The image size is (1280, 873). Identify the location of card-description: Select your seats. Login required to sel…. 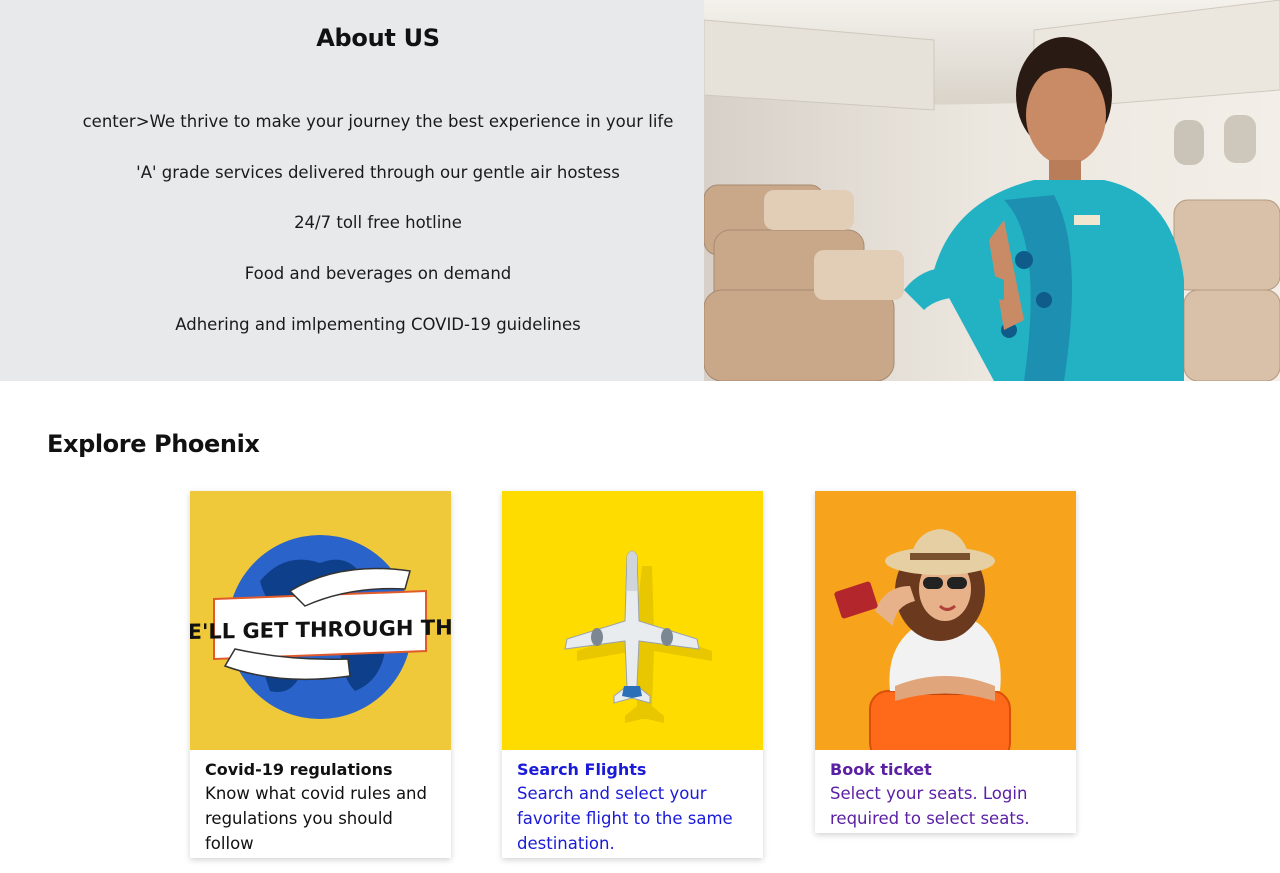
(930, 806).